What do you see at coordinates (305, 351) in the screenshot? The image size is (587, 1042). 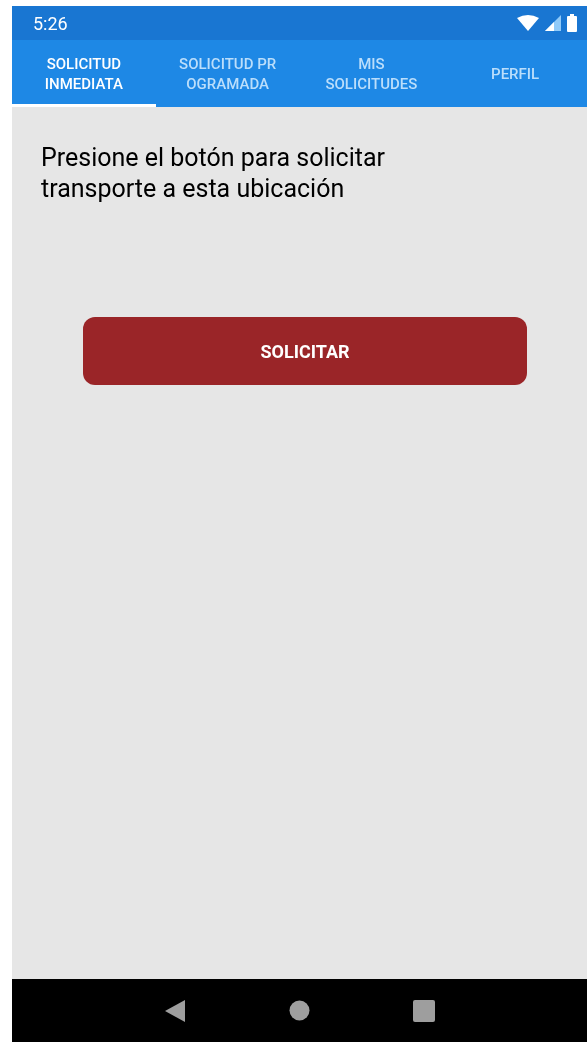 I see `request-button: SOLICITAR` at bounding box center [305, 351].